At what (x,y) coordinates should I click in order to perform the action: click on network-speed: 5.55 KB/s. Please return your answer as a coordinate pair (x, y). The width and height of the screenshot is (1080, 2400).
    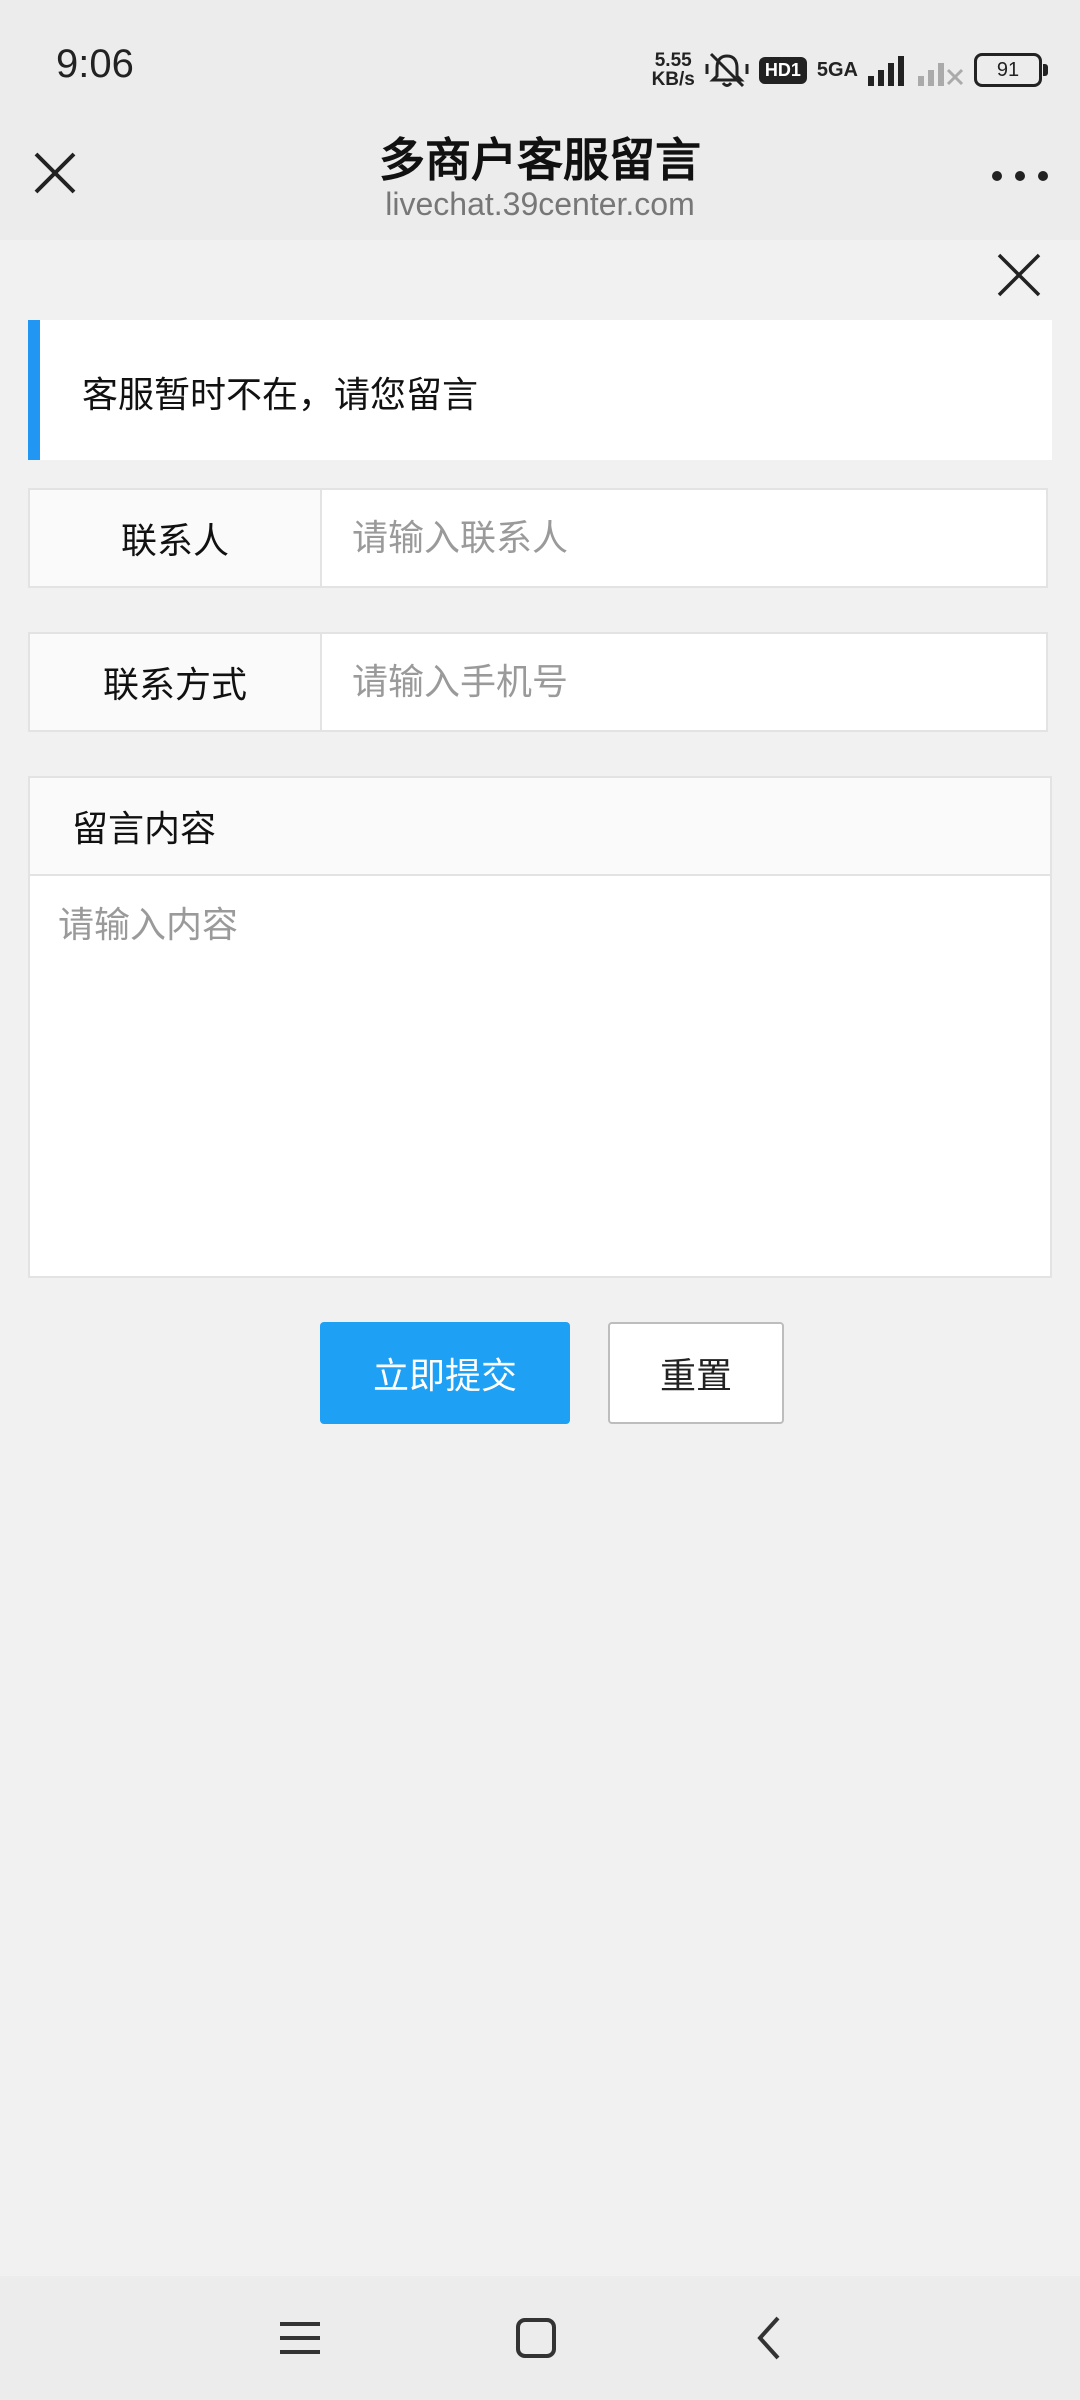
    Looking at the image, I should click on (673, 70).